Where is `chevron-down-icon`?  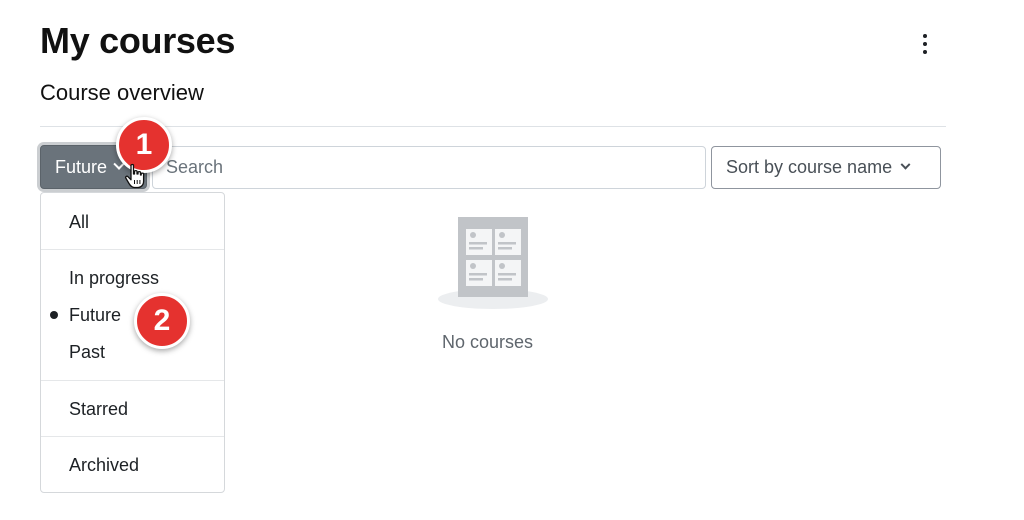 chevron-down-icon is located at coordinates (905, 164).